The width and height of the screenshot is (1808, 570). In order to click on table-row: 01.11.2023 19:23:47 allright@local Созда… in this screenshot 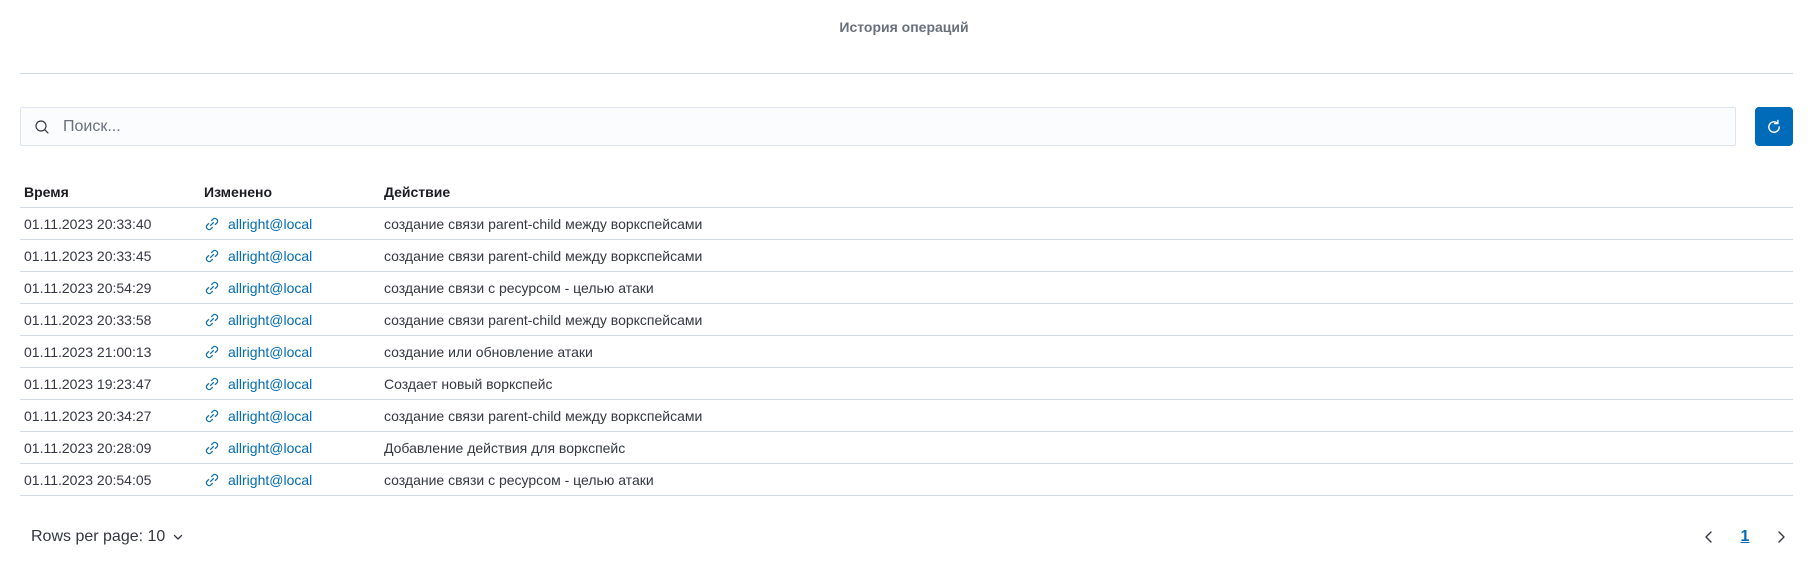, I will do `click(906, 384)`.